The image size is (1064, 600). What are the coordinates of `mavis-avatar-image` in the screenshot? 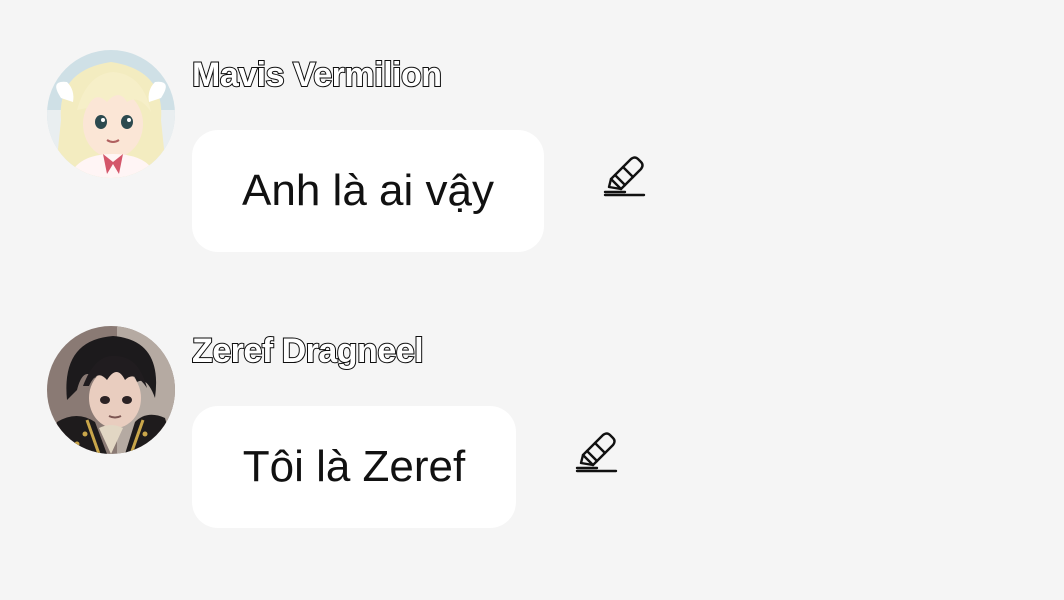 It's located at (111, 114).